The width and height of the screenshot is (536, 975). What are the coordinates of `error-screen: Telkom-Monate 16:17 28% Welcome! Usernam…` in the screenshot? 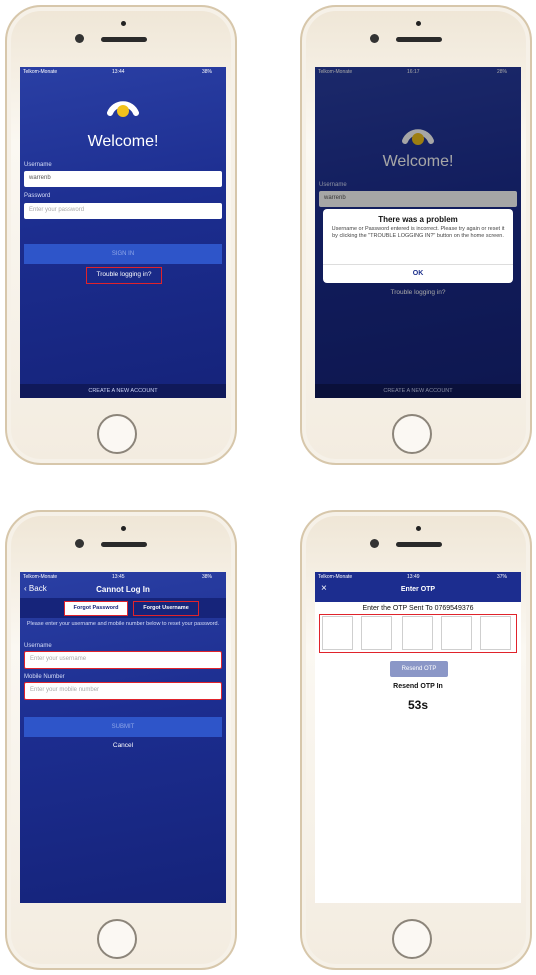 It's located at (418, 232).